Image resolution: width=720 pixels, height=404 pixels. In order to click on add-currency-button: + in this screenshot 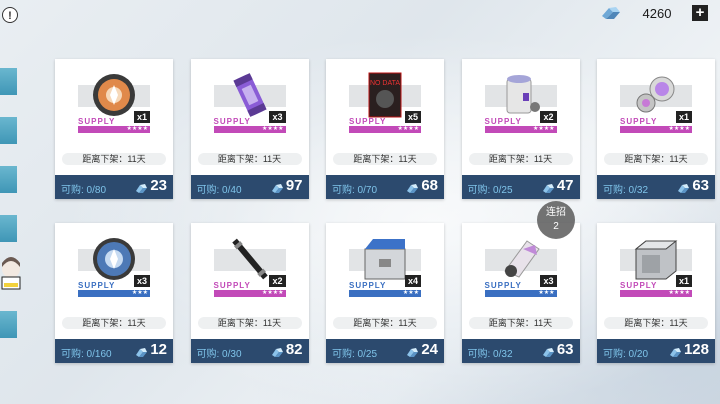, I will do `click(700, 13)`.